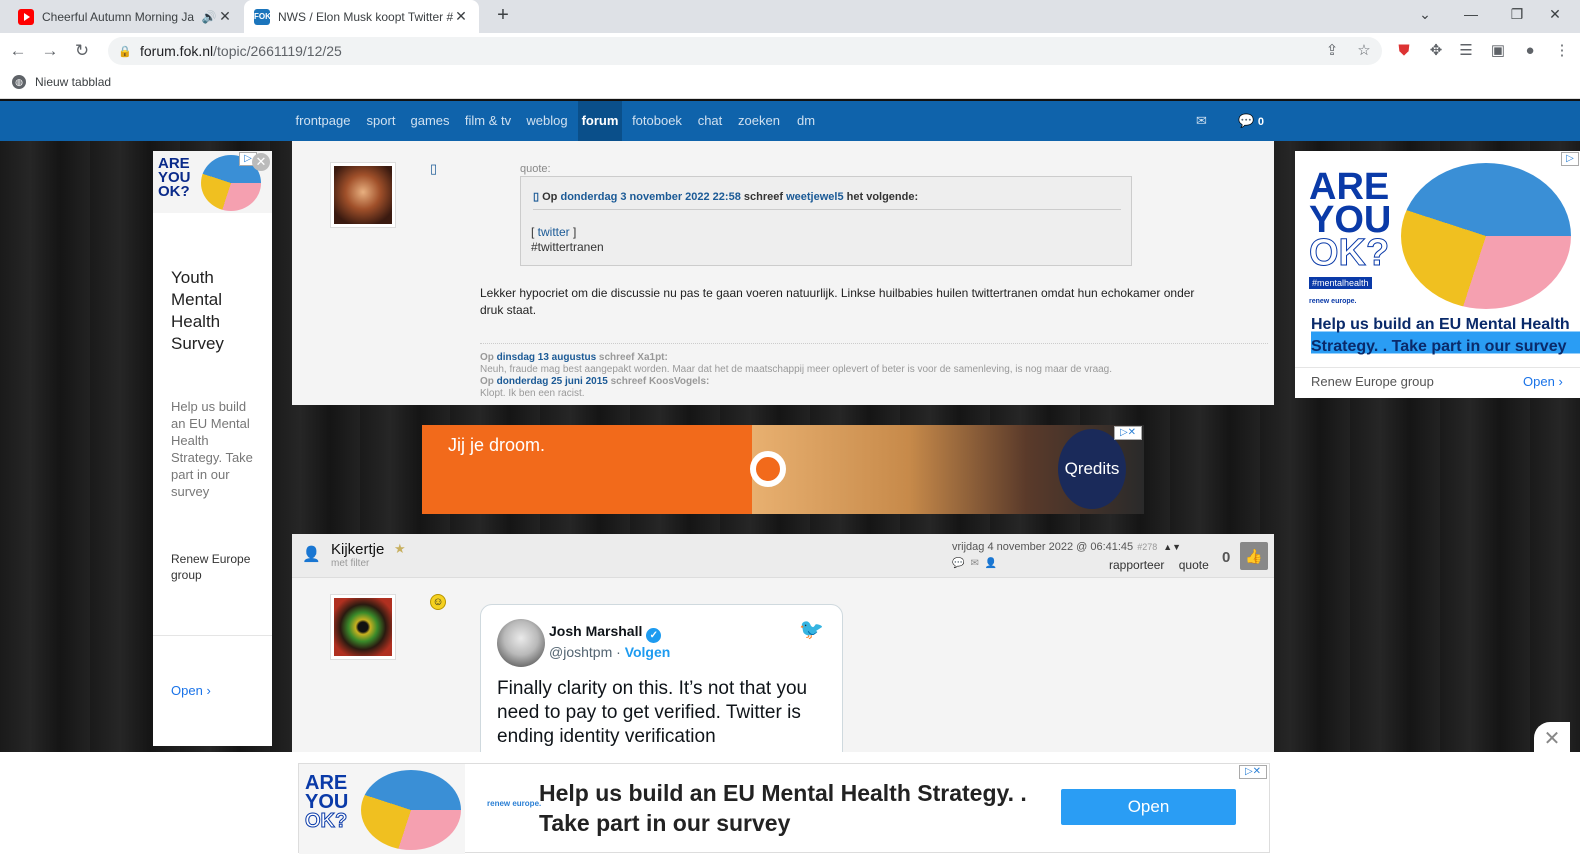  I want to click on nav-forum: forum, so click(600, 121).